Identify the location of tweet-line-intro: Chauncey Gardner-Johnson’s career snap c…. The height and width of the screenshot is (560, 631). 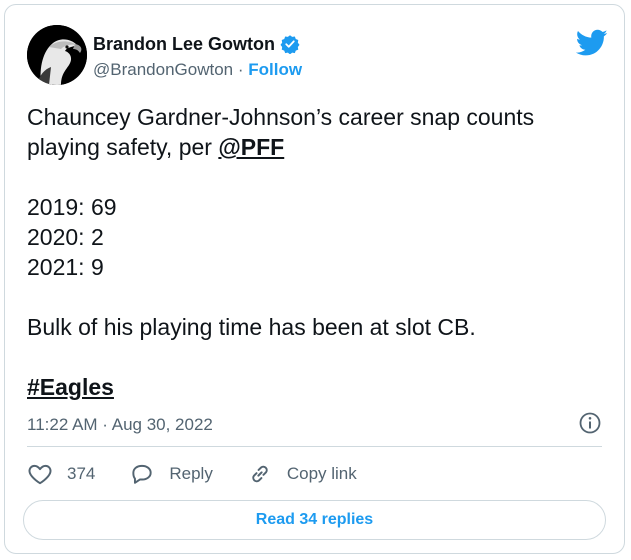
(312, 132).